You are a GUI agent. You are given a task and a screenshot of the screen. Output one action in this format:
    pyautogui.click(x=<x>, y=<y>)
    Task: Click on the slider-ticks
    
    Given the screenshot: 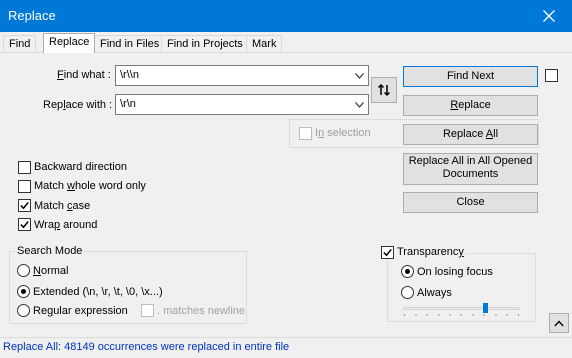 What is the action you would take?
    pyautogui.click(x=461, y=315)
    